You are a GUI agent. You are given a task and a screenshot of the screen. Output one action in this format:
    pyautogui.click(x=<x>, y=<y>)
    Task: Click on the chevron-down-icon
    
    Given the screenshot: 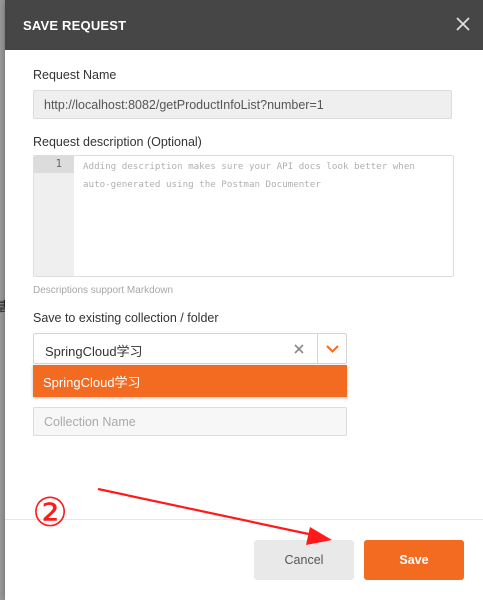 What is the action you would take?
    pyautogui.click(x=332, y=349)
    